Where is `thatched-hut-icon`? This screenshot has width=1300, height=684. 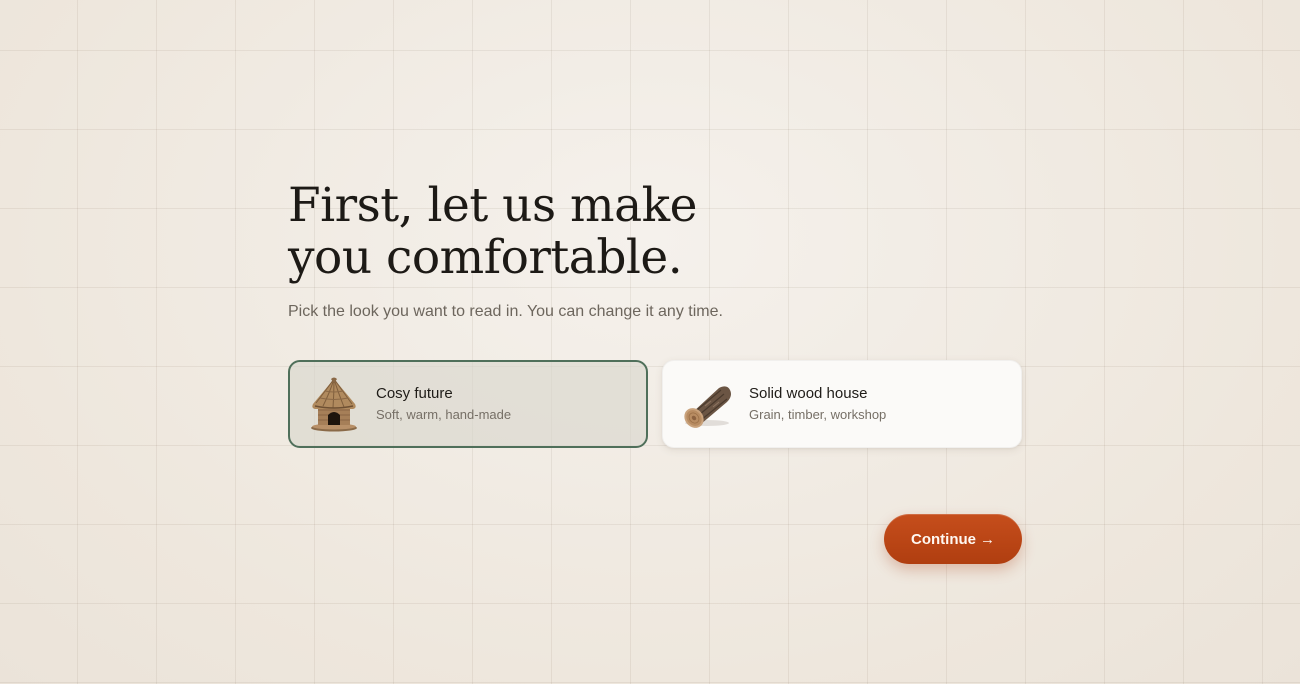 thatched-hut-icon is located at coordinates (334, 404).